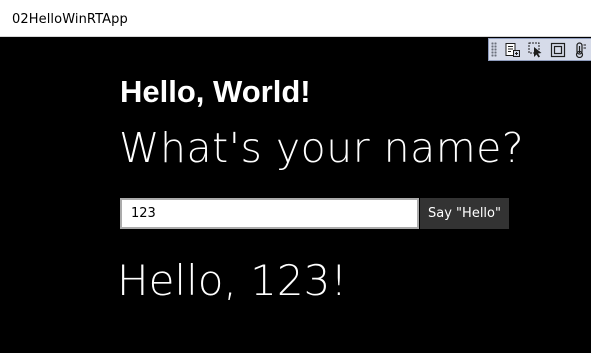 The height and width of the screenshot is (353, 591). What do you see at coordinates (269, 213) in the screenshot?
I see `name-input` at bounding box center [269, 213].